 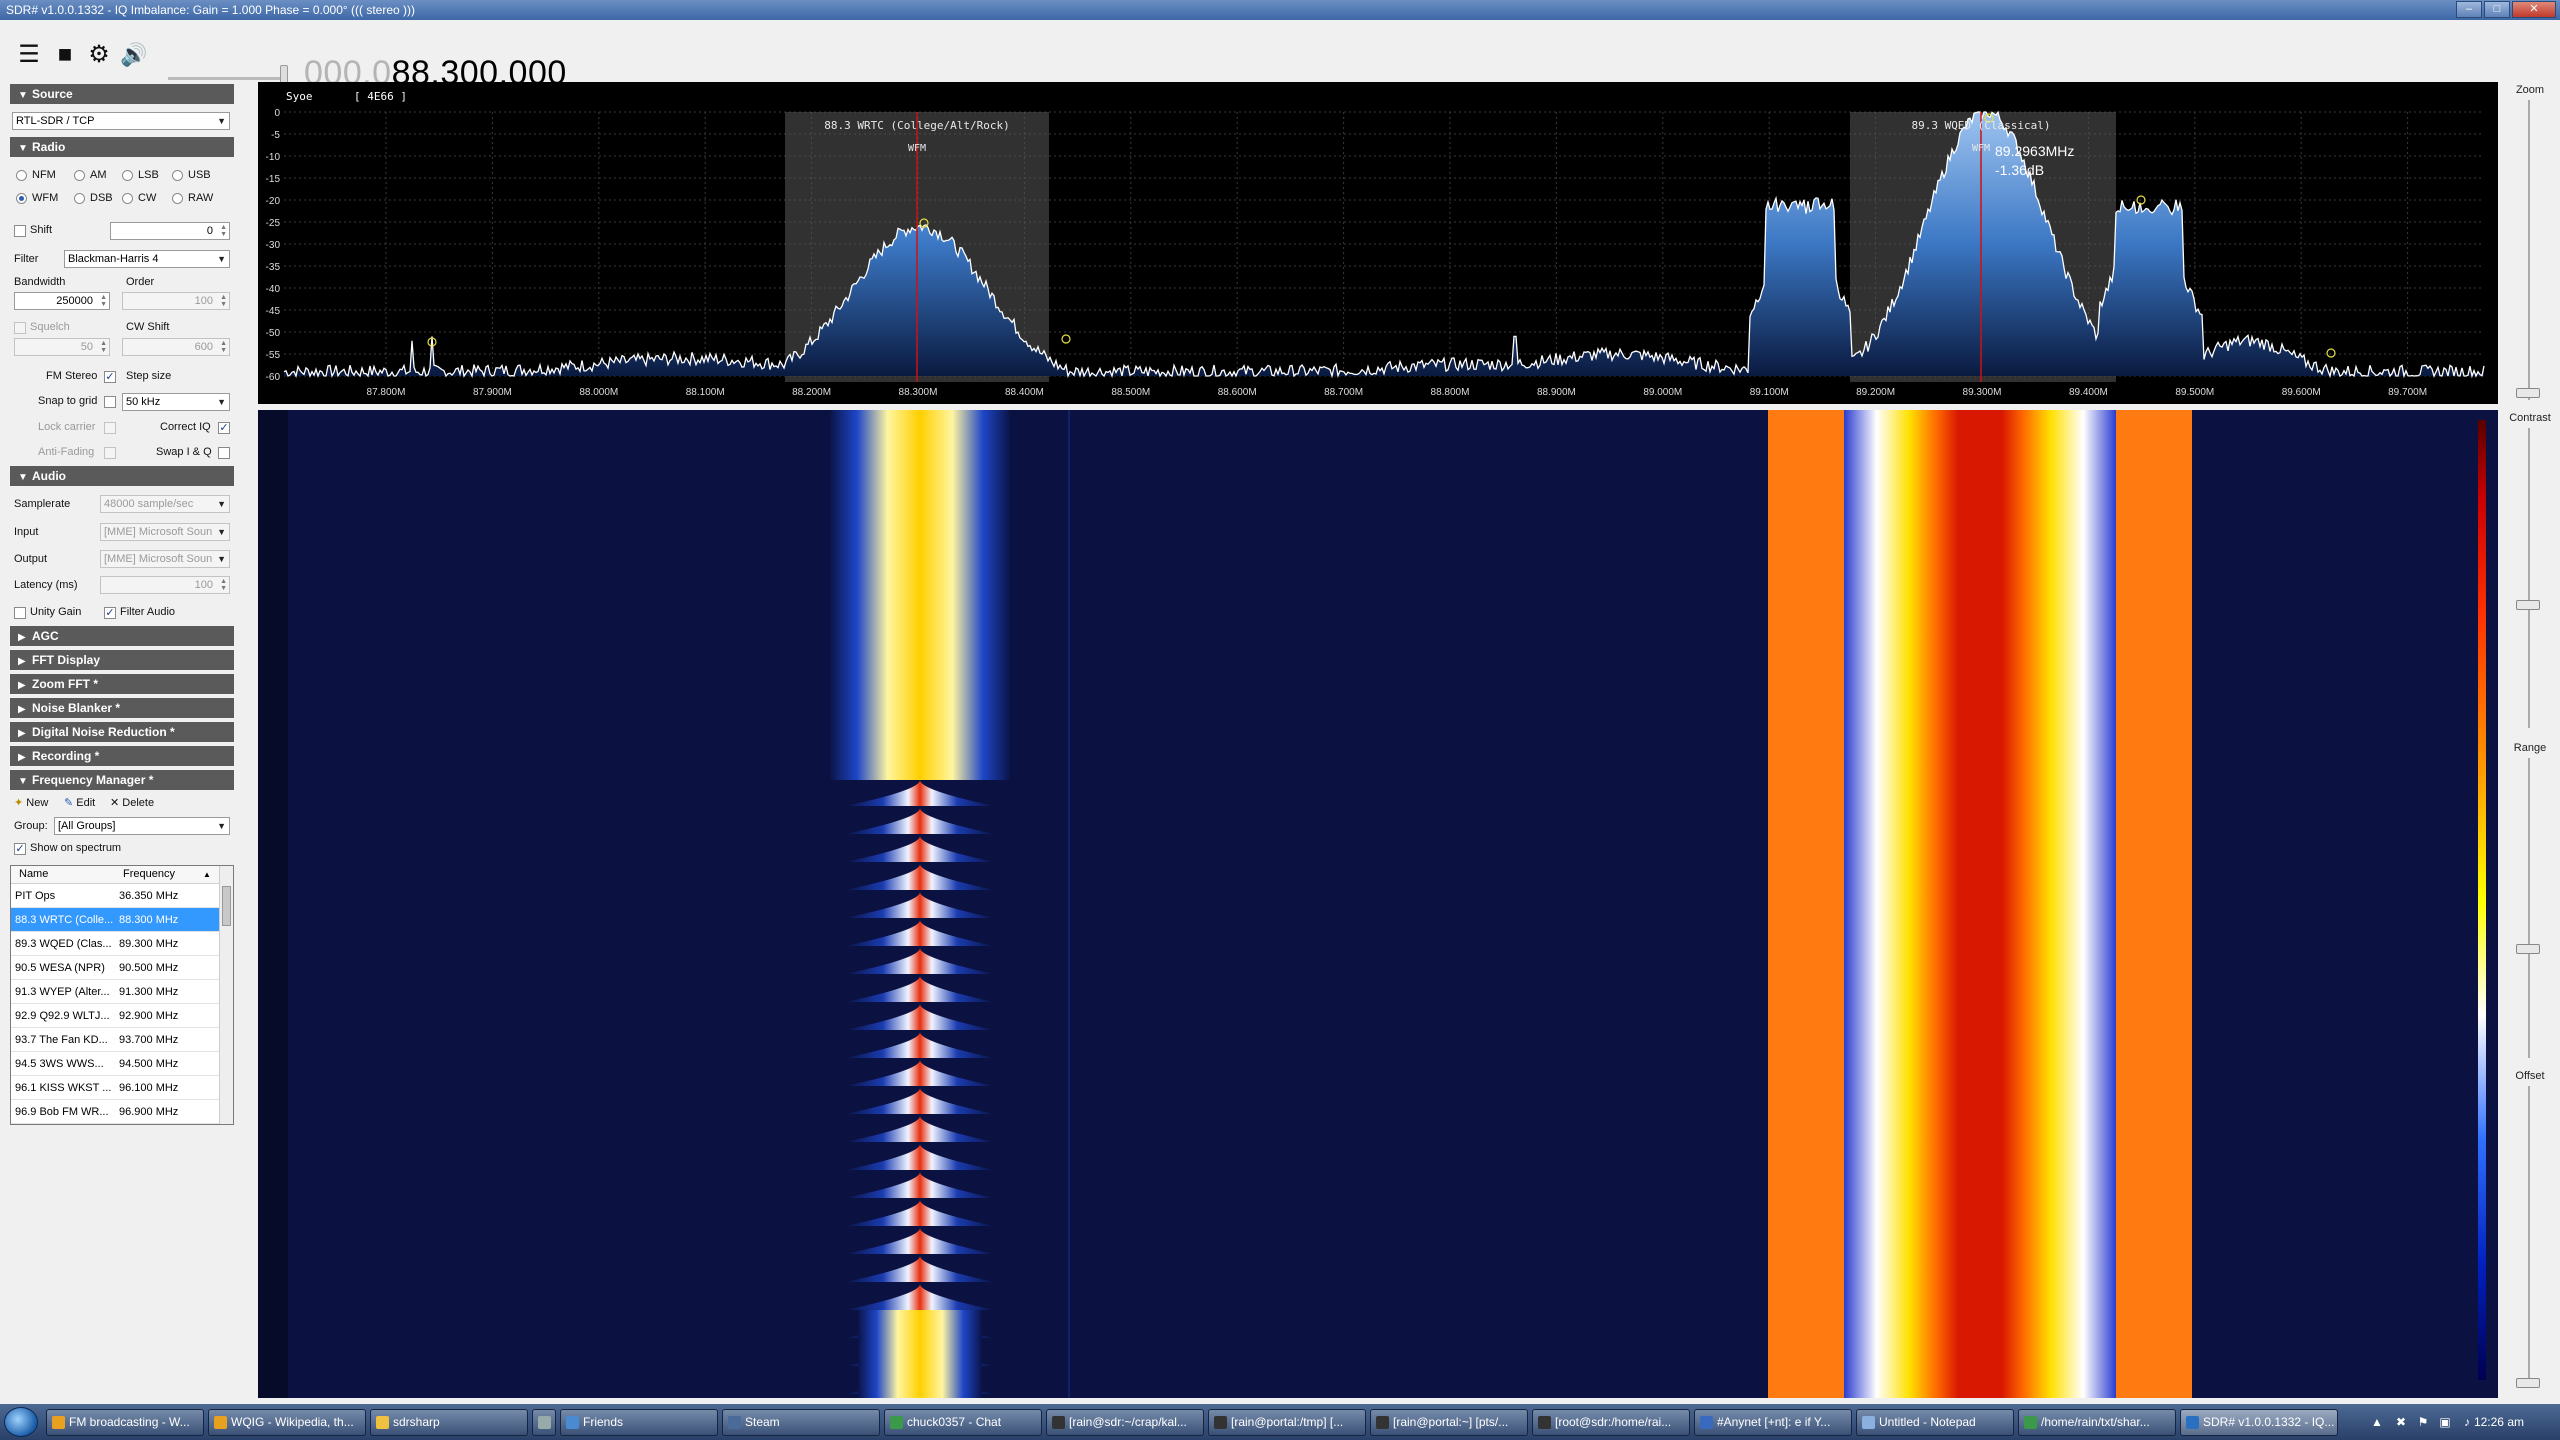 I want to click on source-device-select: RTL-SDR / TCP ▼, so click(x=121, y=121).